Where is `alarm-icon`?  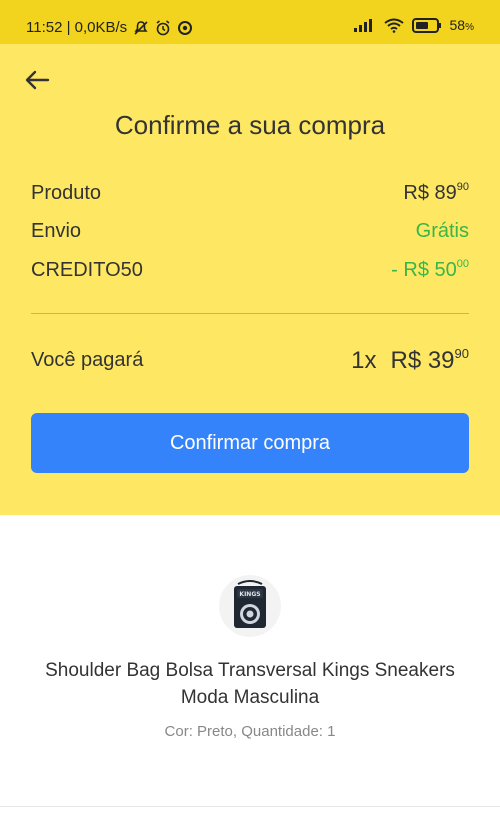
alarm-icon is located at coordinates (163, 27).